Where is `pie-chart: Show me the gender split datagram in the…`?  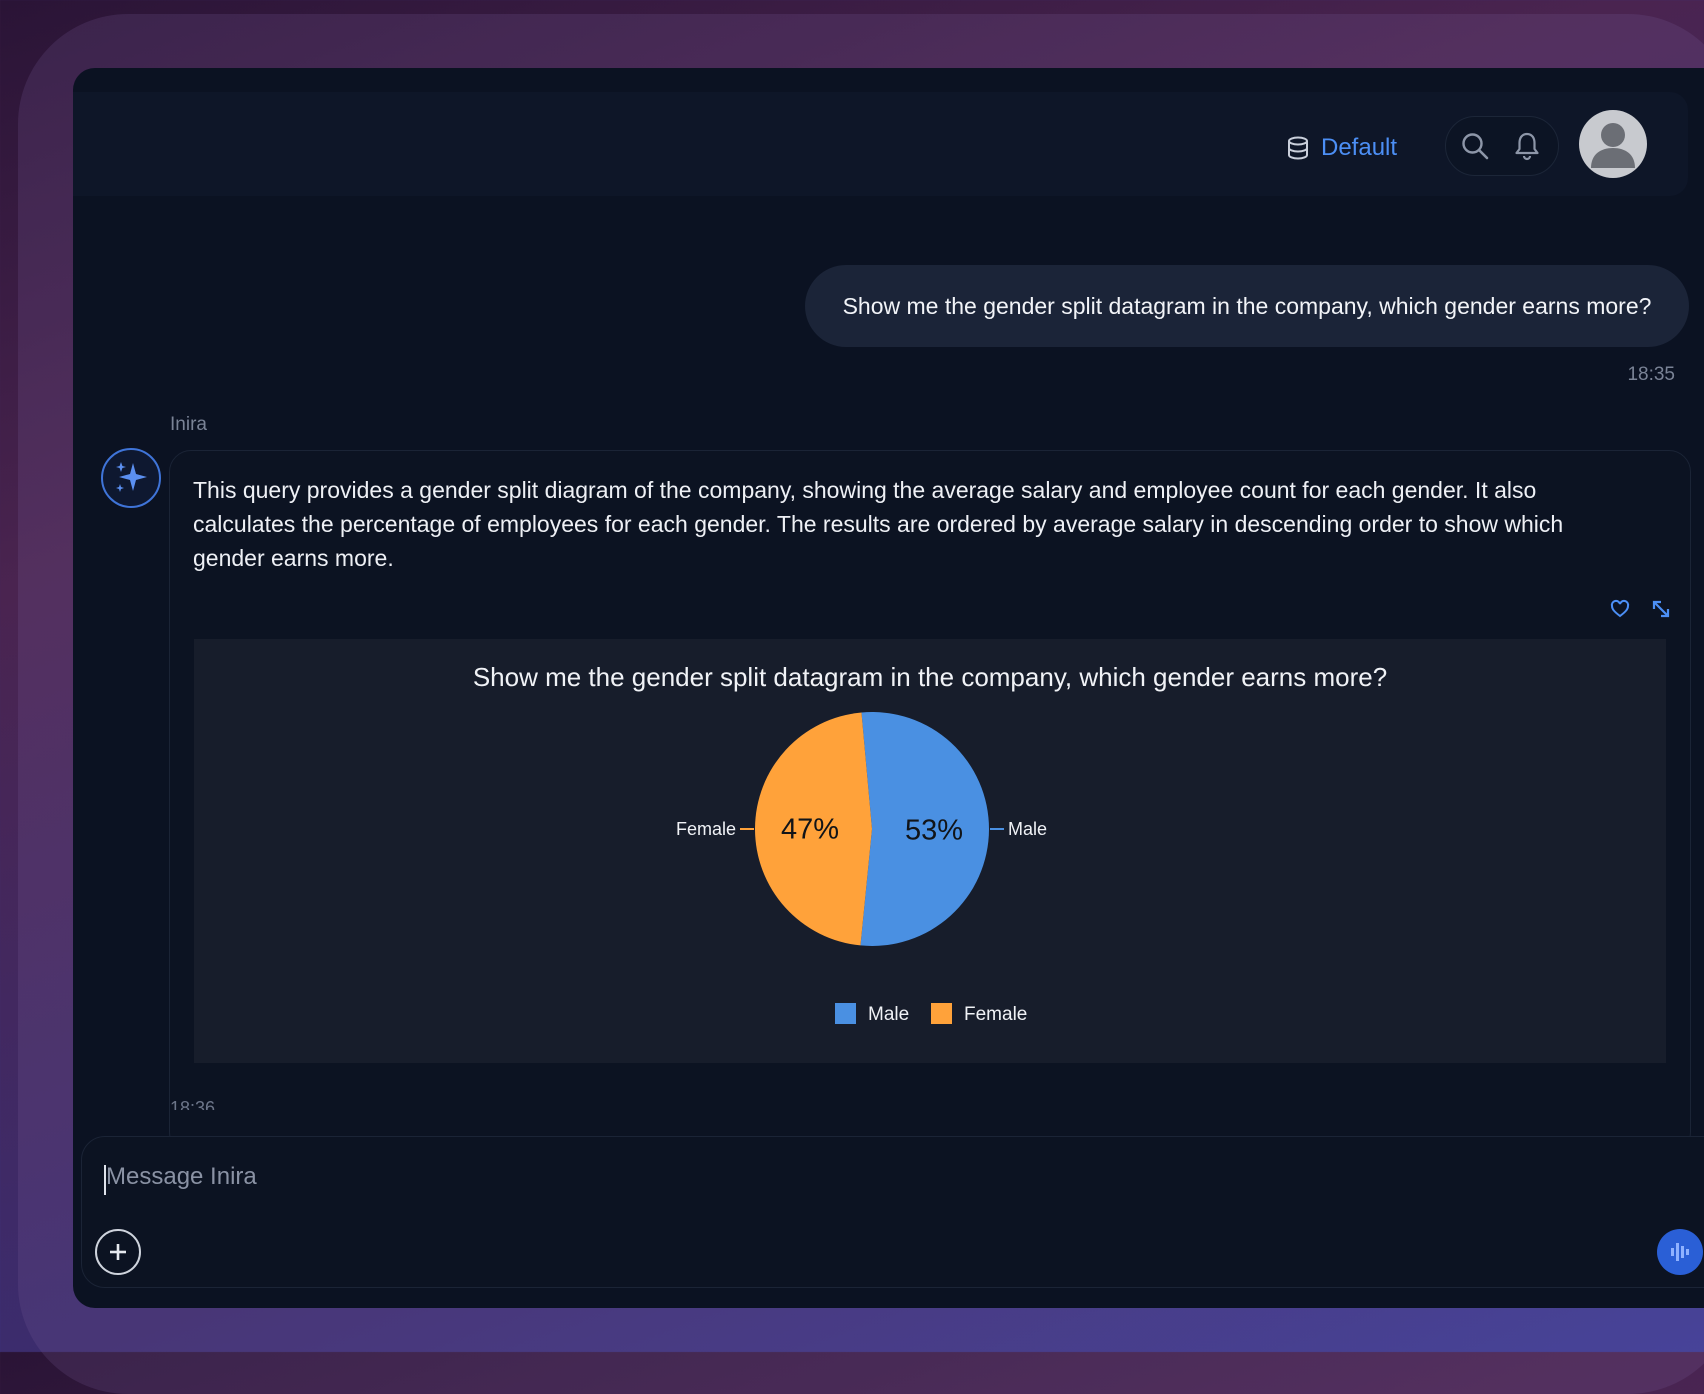 pie-chart: Show me the gender split datagram in the… is located at coordinates (930, 843).